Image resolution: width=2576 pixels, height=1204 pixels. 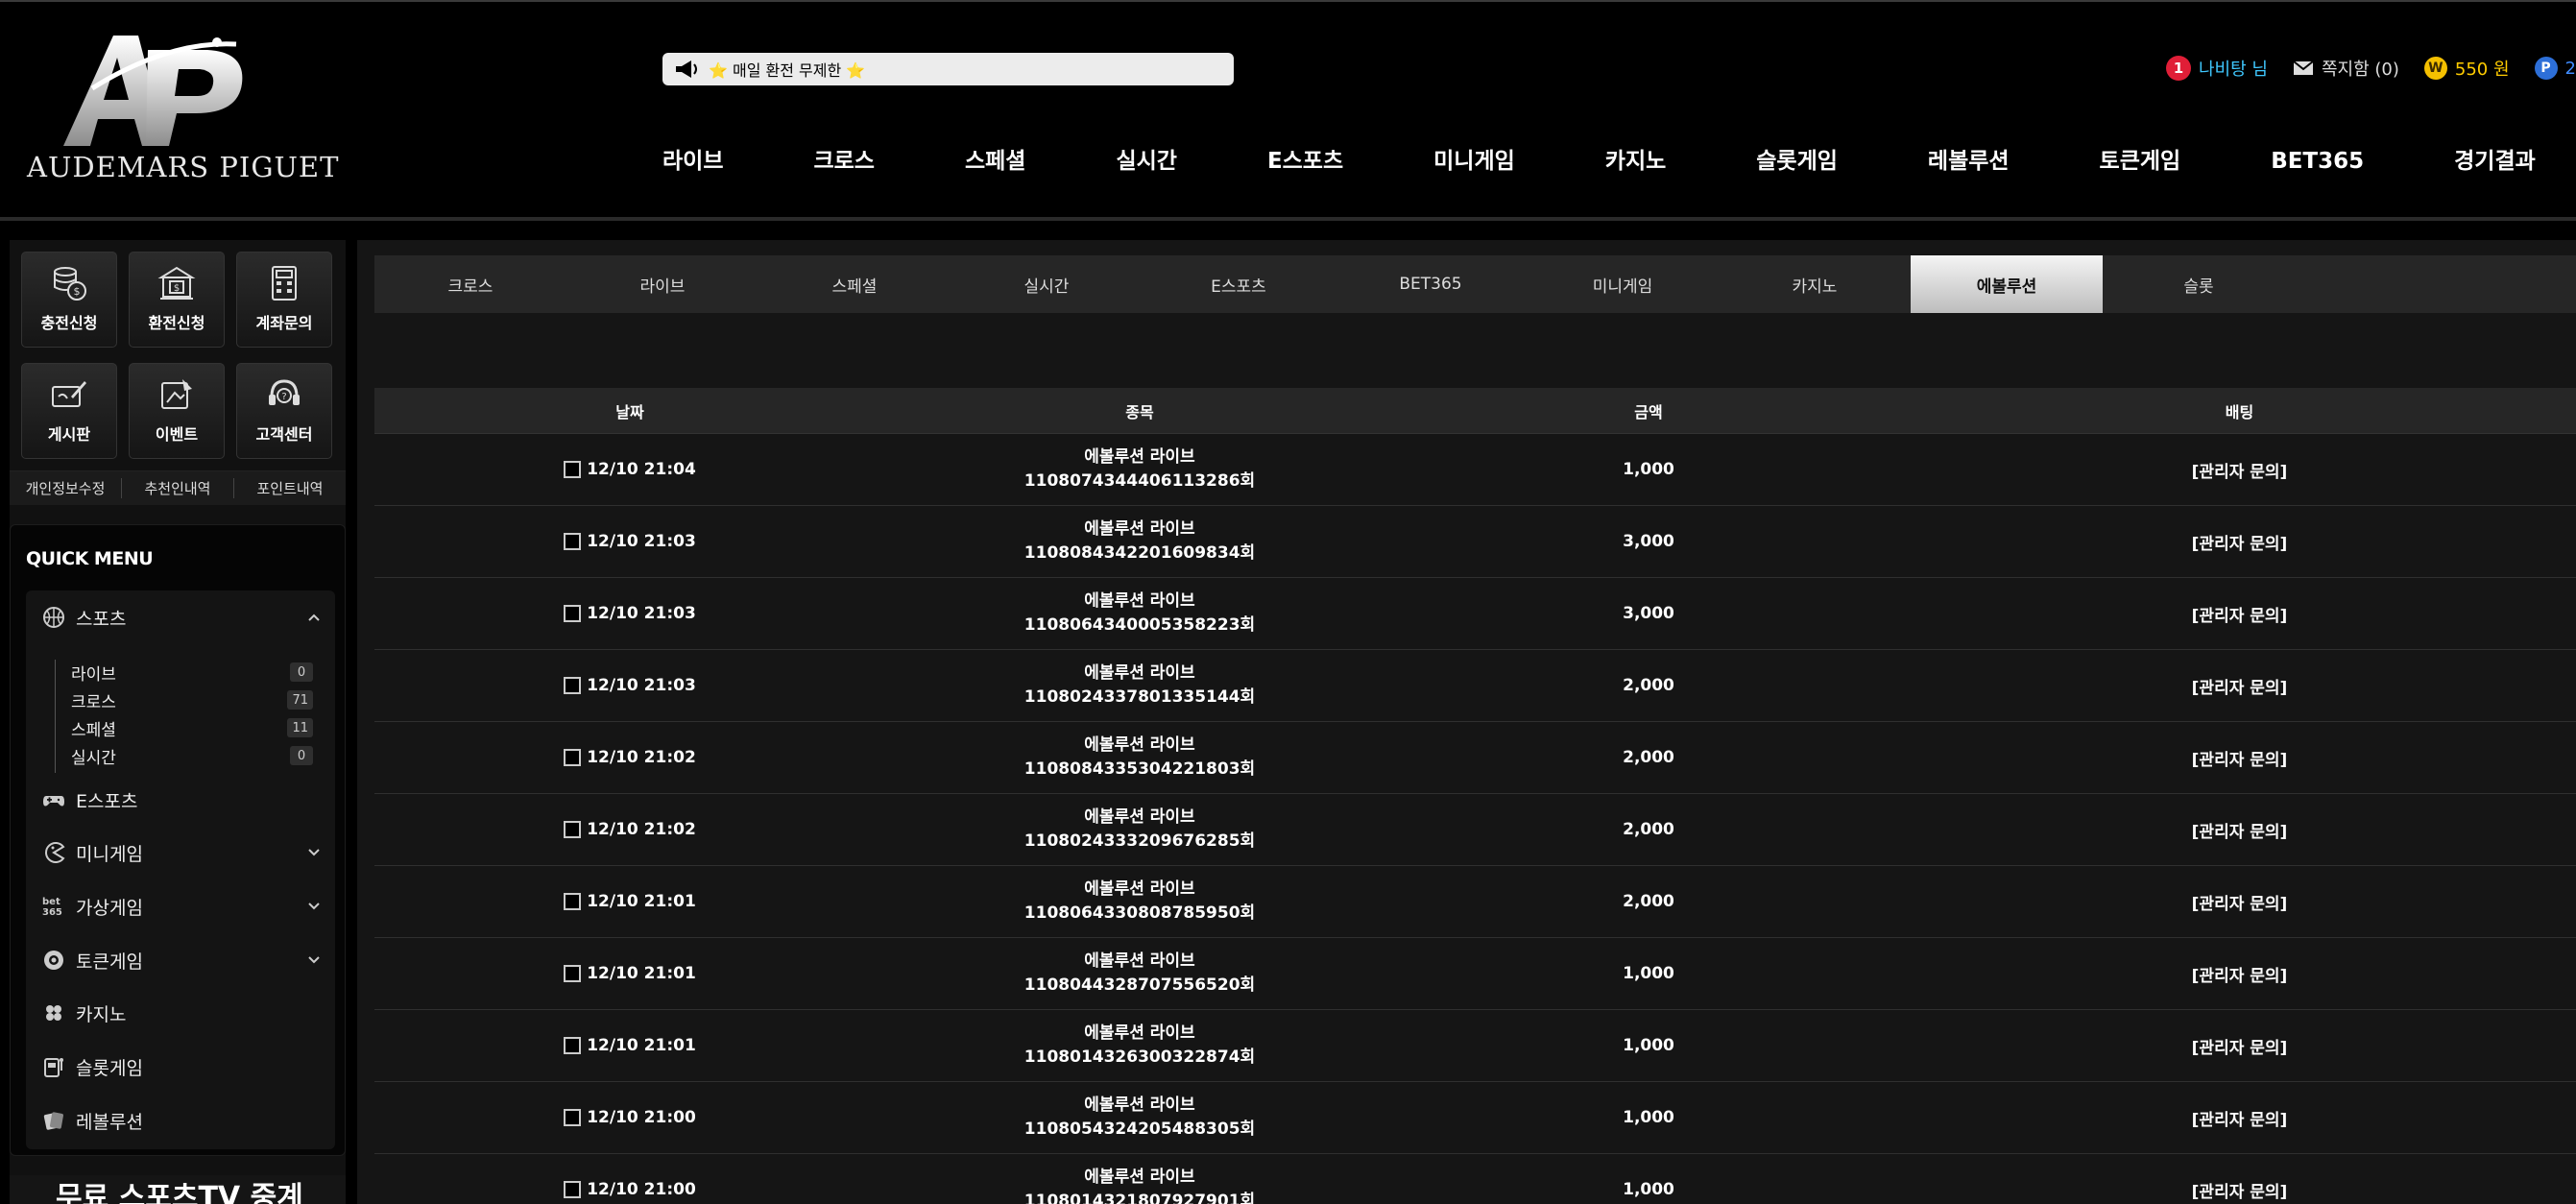 What do you see at coordinates (83, 617) in the screenshot?
I see `menu-sports: 스포츠` at bounding box center [83, 617].